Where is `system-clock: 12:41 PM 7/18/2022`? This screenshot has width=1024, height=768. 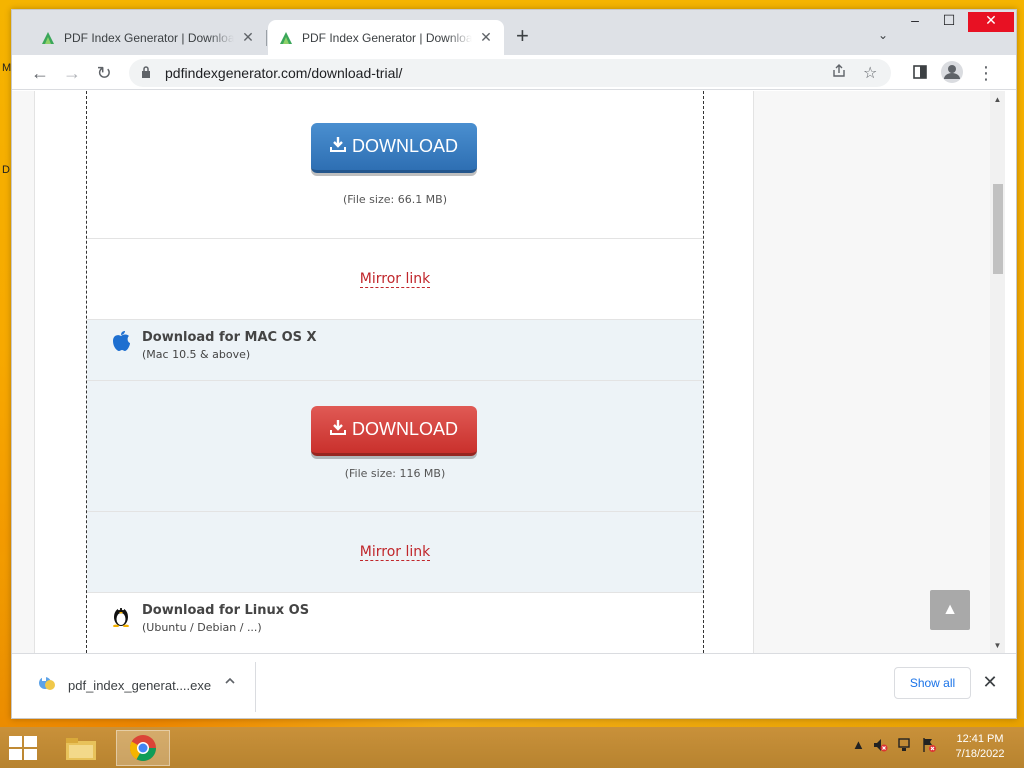
system-clock: 12:41 PM 7/18/2022 is located at coordinates (980, 747).